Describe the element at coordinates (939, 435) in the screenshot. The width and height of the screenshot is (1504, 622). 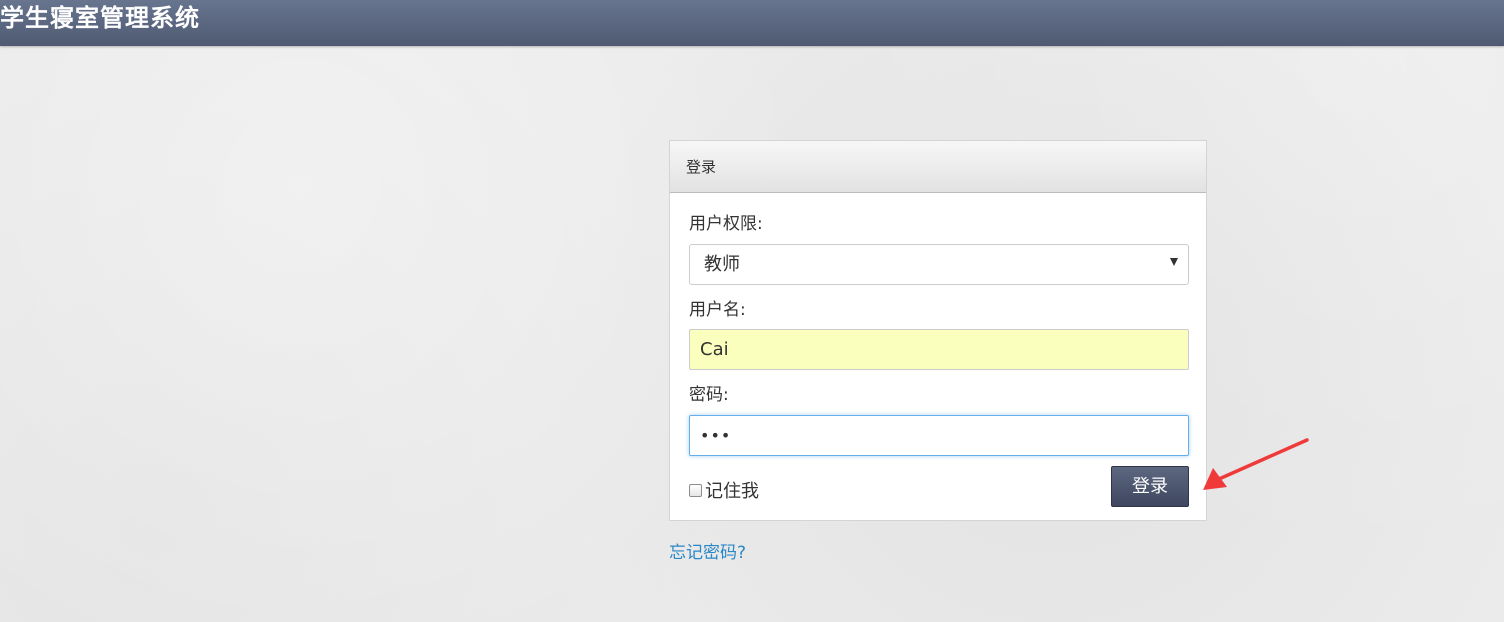
I see `password-input` at that location.